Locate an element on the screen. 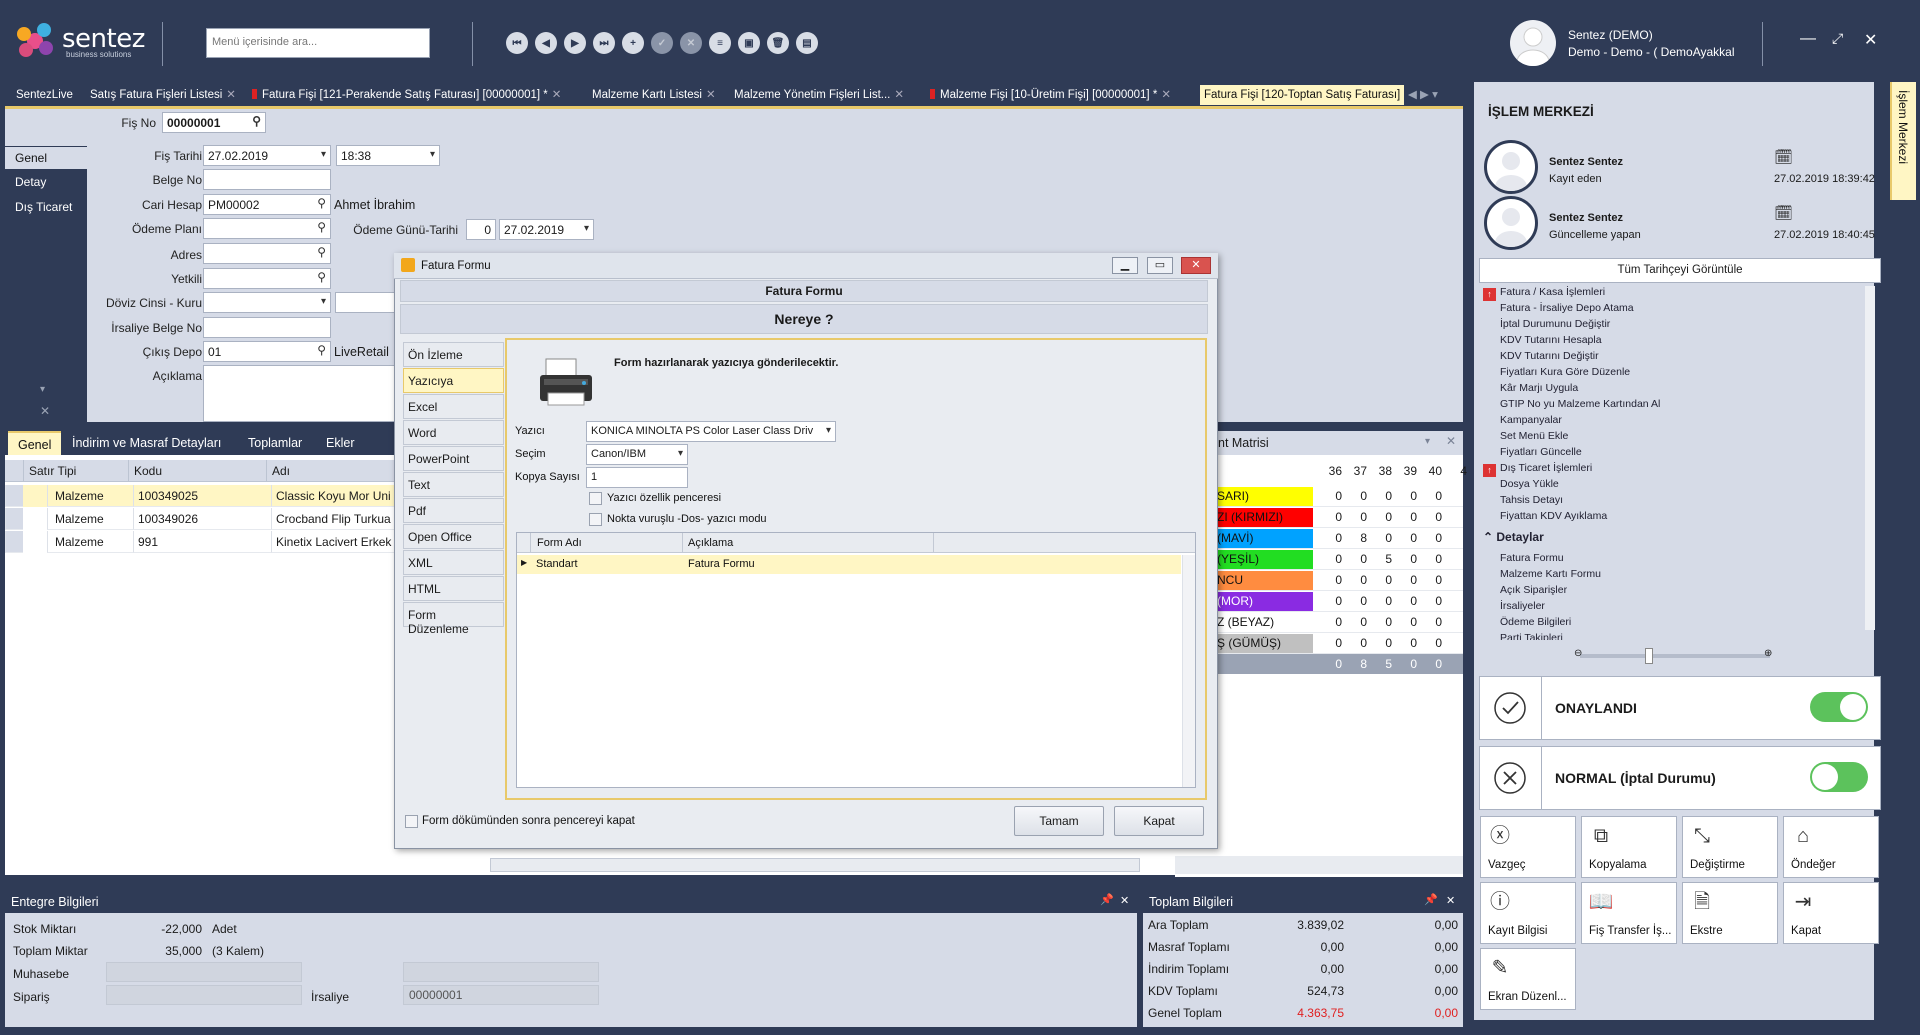 This screenshot has height=1035, width=1920. view-history-button: Tüm Tarihçeyi Görüntüle is located at coordinates (1680, 270).